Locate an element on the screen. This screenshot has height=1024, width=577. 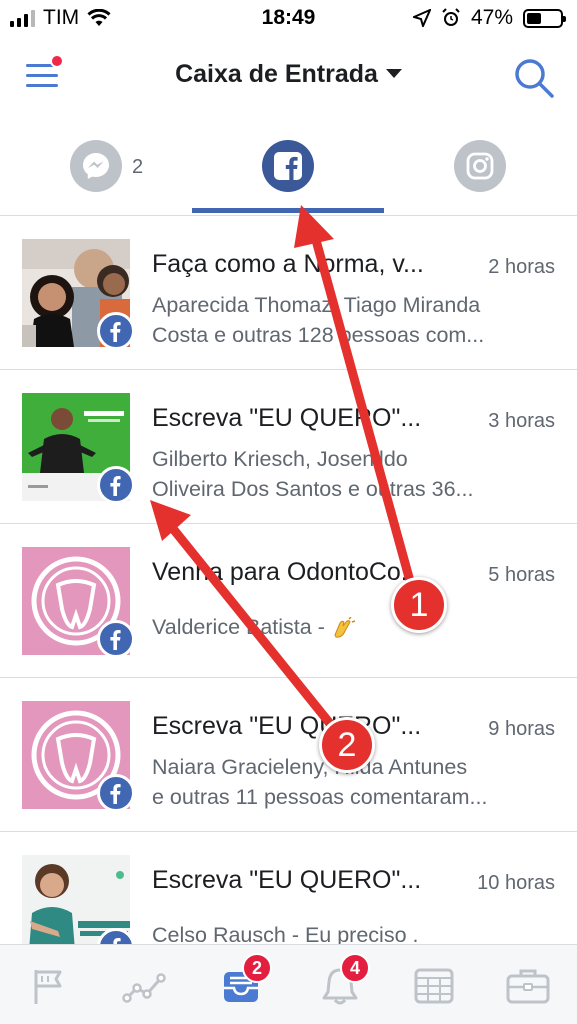
item-time: 2 horas is located at coordinates (521, 267).